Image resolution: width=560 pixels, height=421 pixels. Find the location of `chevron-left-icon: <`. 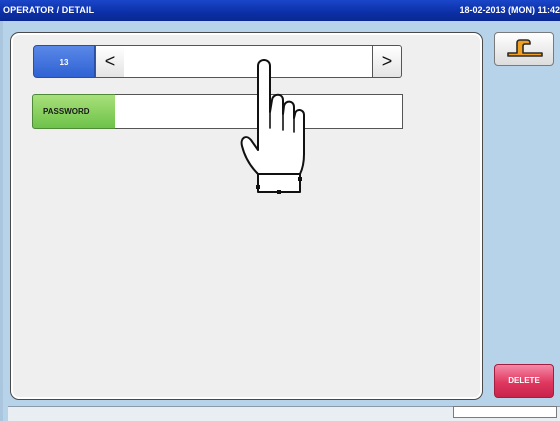

chevron-left-icon: < is located at coordinates (110, 61).